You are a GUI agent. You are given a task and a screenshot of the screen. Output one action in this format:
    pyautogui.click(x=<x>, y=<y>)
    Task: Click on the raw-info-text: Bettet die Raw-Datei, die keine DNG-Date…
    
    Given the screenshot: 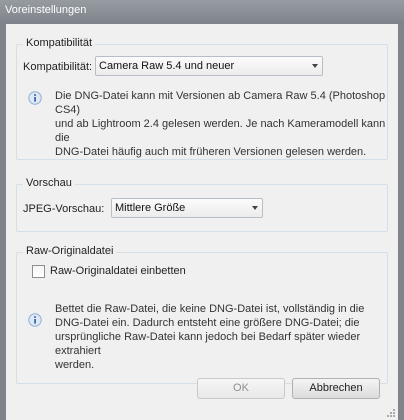 What is the action you would take?
    pyautogui.click(x=221, y=337)
    